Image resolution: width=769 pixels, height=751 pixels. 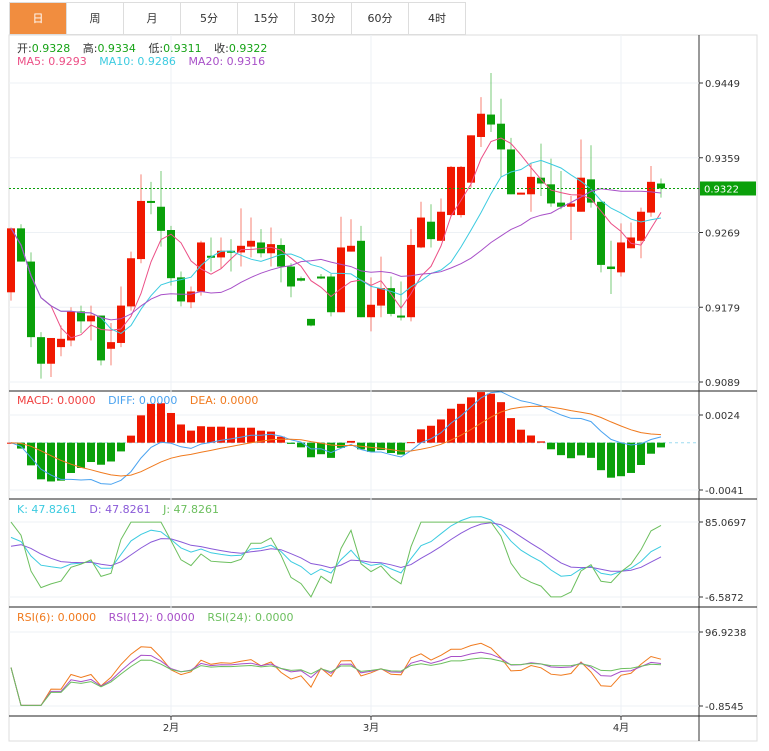 What do you see at coordinates (57, 617) in the screenshot?
I see `rsi6-value: RSI(6): 0.0000` at bounding box center [57, 617].